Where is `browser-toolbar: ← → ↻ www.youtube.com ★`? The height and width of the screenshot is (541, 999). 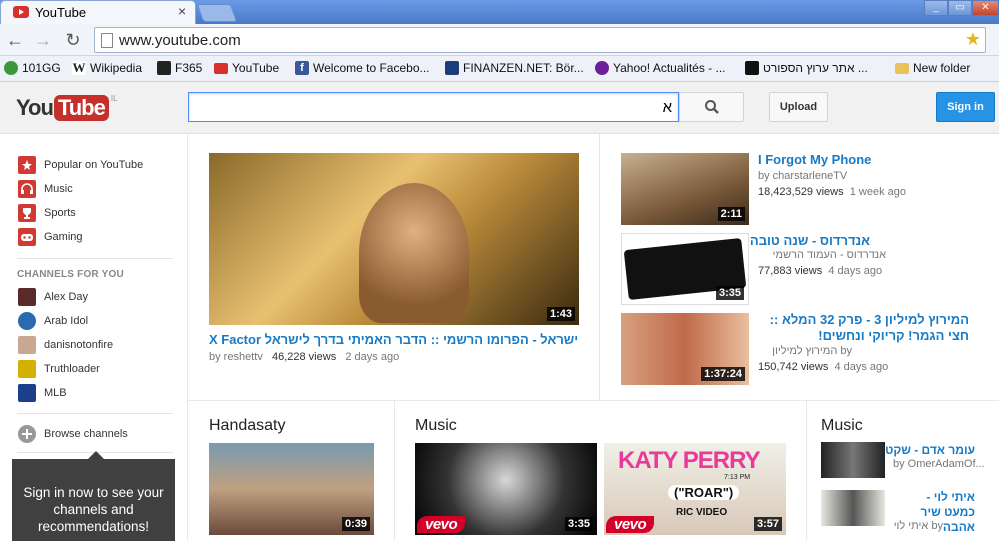
browser-toolbar: ← → ↻ www.youtube.com ★ is located at coordinates (499, 40).